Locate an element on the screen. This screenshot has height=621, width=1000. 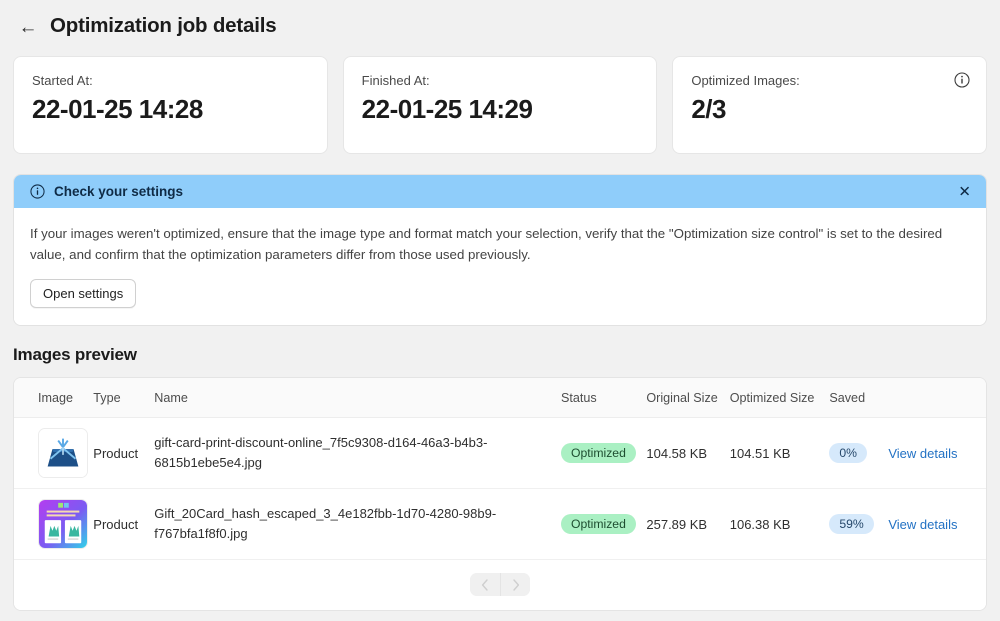
close-icon: ✕ is located at coordinates (964, 191).